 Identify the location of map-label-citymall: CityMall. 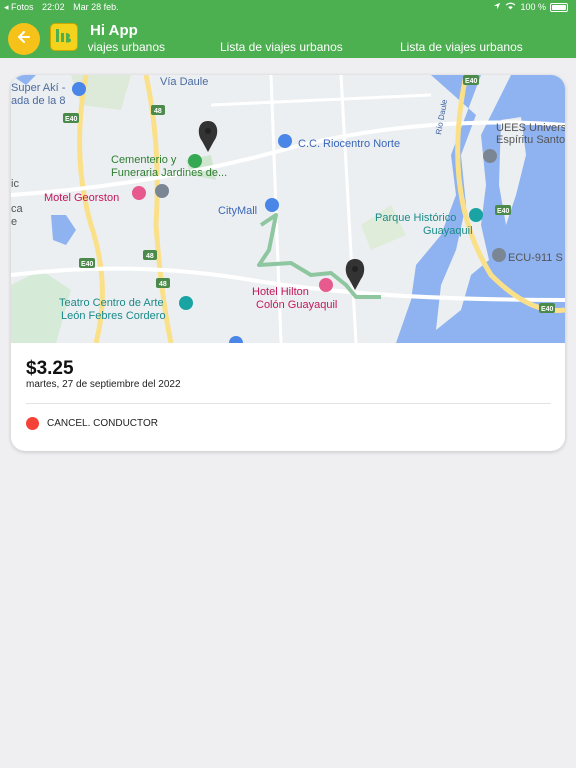
(237, 211).